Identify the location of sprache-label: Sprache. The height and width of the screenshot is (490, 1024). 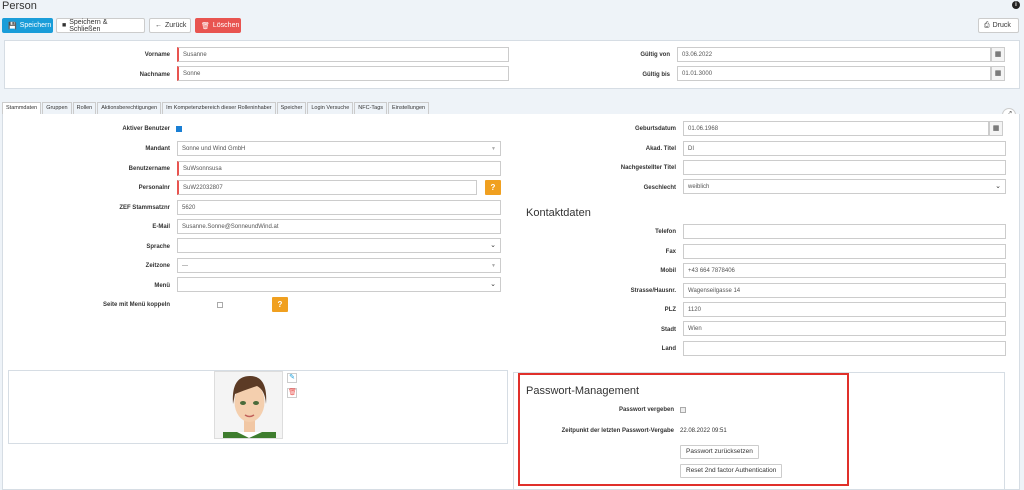
(158, 247).